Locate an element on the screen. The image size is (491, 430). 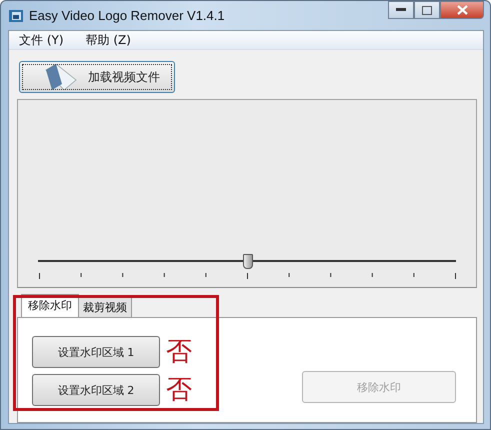
tab: 裁剪视频 is located at coordinates (105, 307).